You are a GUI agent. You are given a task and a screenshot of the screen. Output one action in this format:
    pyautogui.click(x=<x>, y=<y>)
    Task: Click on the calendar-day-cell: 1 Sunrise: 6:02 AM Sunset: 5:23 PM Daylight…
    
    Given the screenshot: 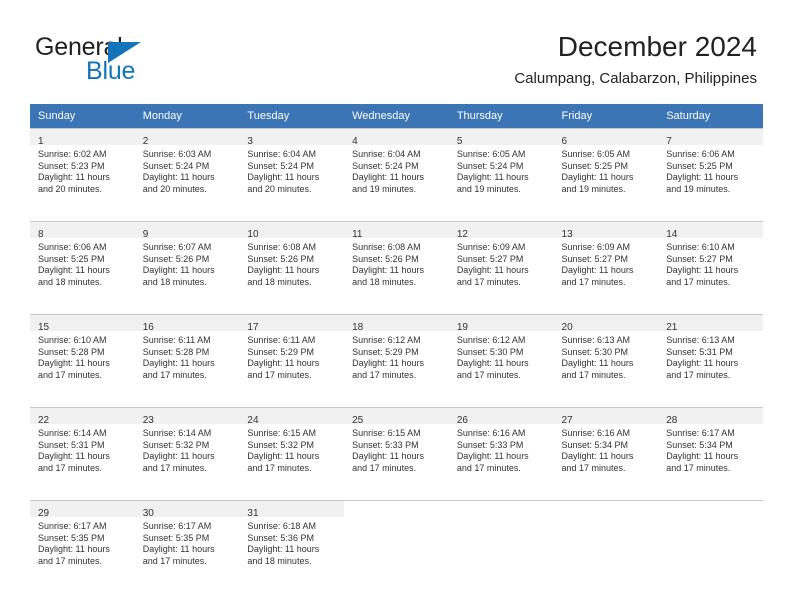 What is the action you would take?
    pyautogui.click(x=82, y=172)
    